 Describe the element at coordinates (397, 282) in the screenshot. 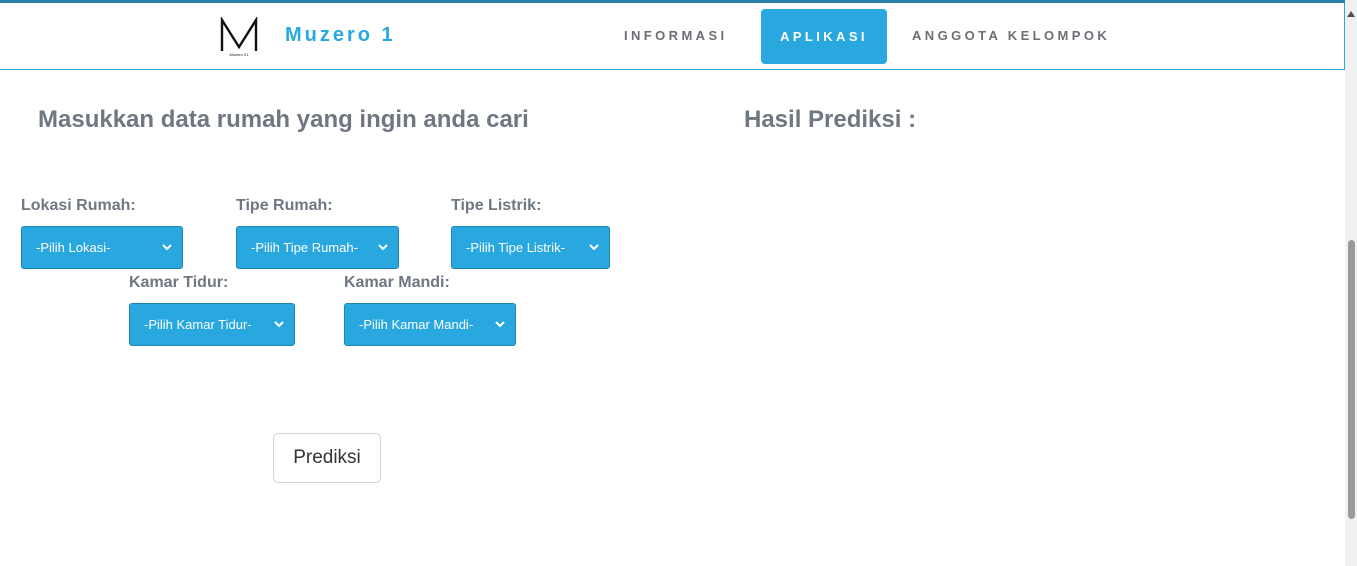

I see `kamar-mandi-label: Kamar Mandi:` at that location.